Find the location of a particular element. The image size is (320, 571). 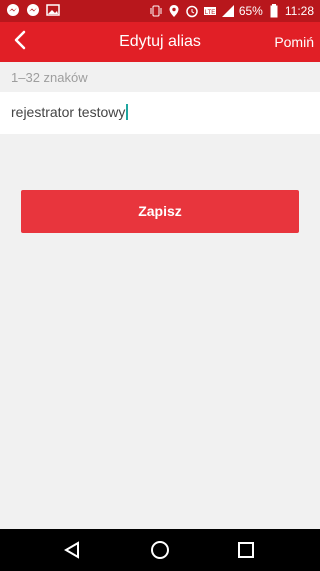

alias-field: rejestrator testowy is located at coordinates (160, 113).